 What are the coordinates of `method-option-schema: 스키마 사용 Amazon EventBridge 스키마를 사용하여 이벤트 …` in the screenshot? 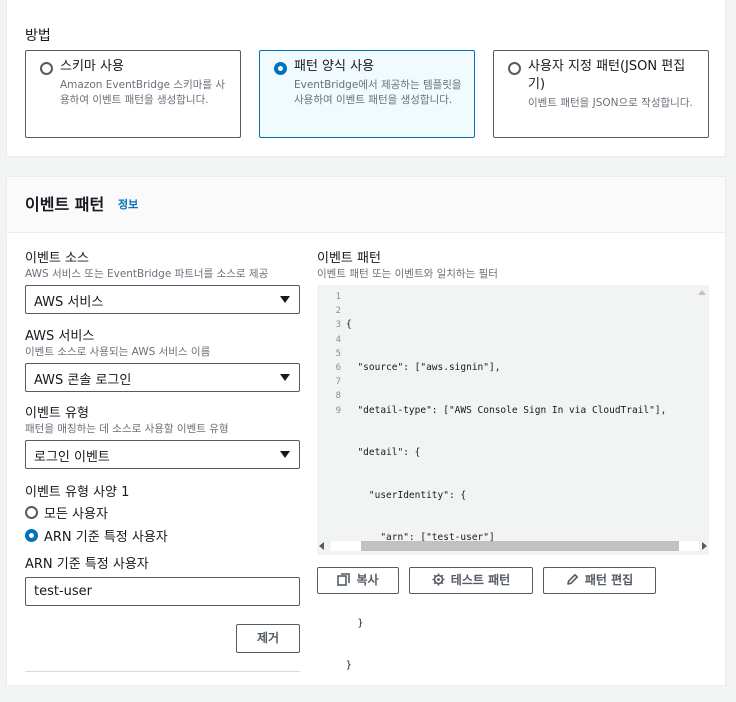 It's located at (133, 94).